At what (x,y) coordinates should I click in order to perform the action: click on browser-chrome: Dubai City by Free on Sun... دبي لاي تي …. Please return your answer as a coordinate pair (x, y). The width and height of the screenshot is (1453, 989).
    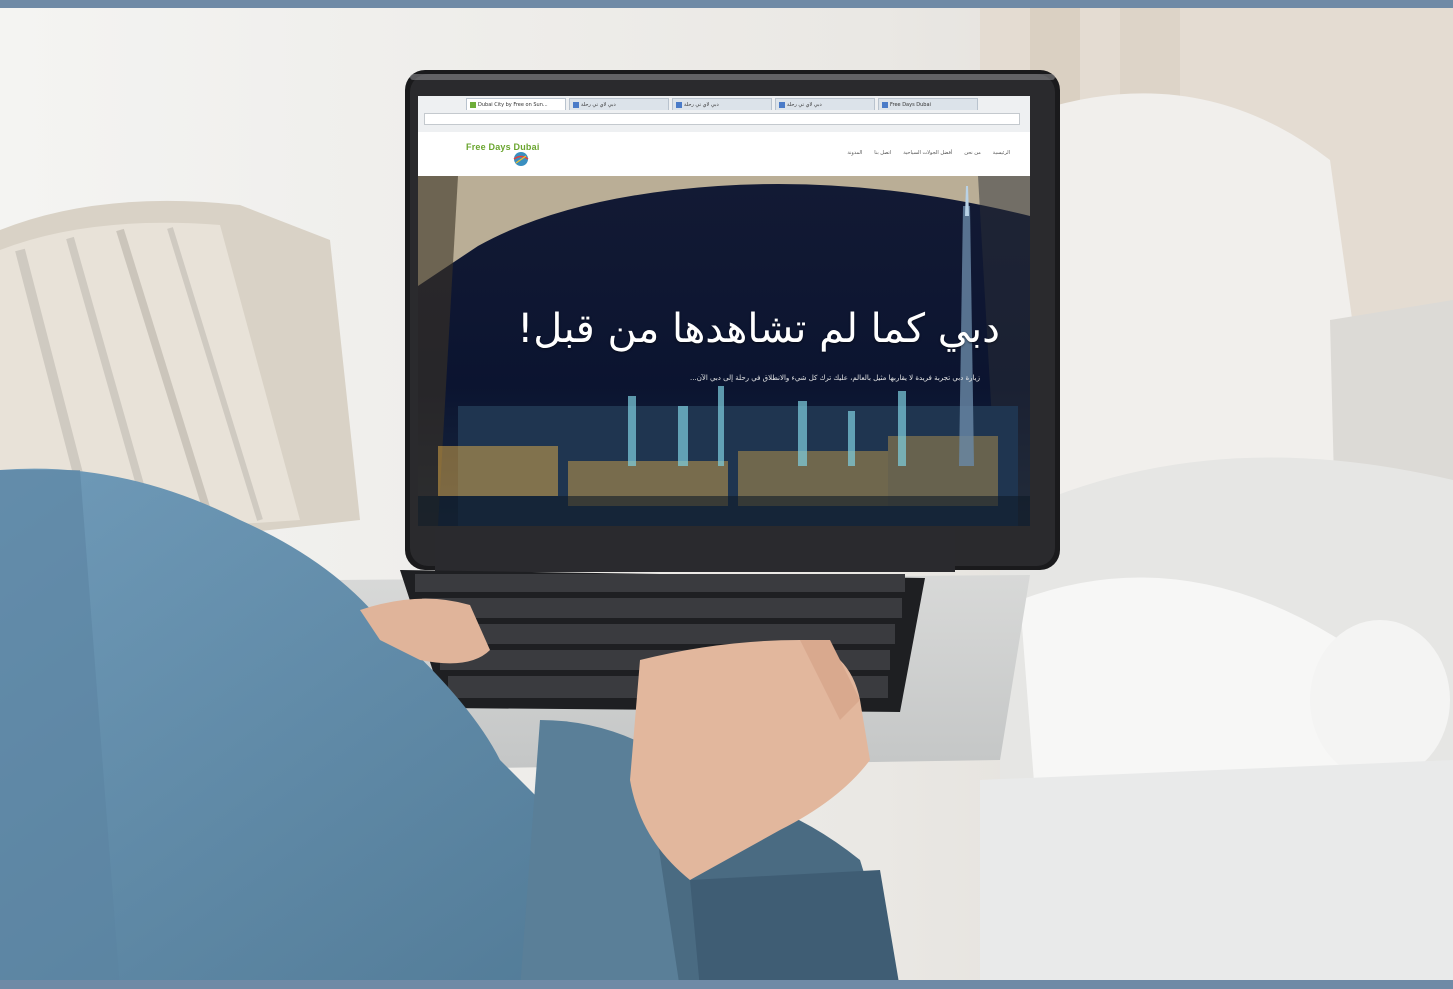
    Looking at the image, I should click on (724, 114).